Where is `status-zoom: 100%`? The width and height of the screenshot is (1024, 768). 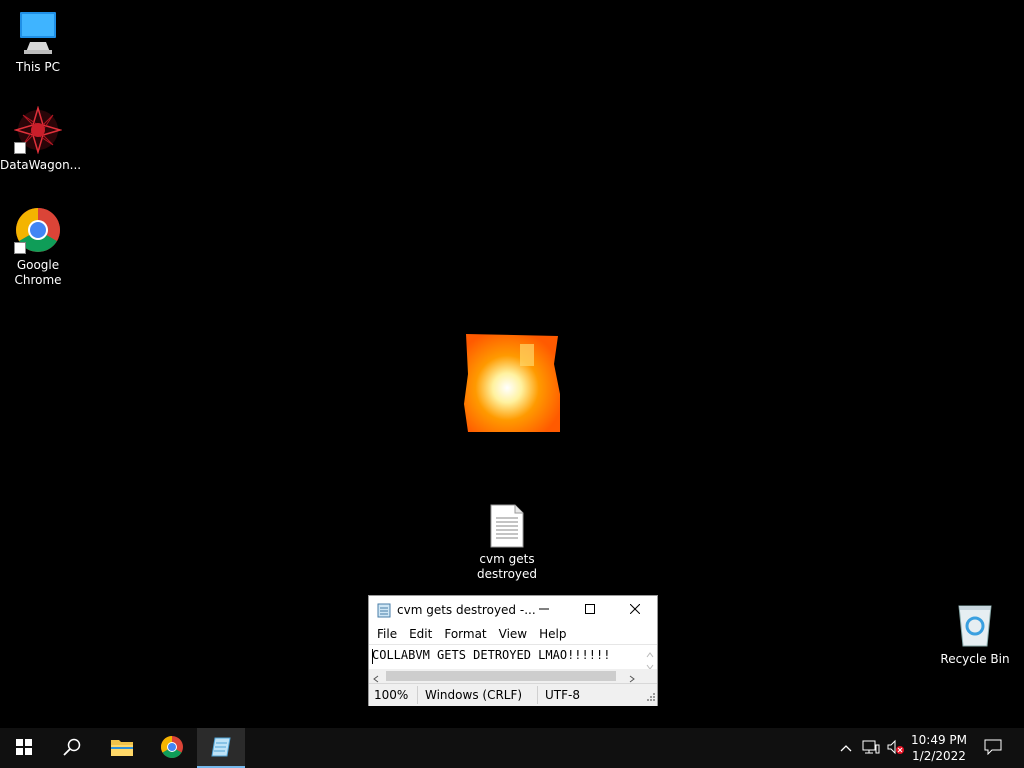 status-zoom: 100% is located at coordinates (391, 695).